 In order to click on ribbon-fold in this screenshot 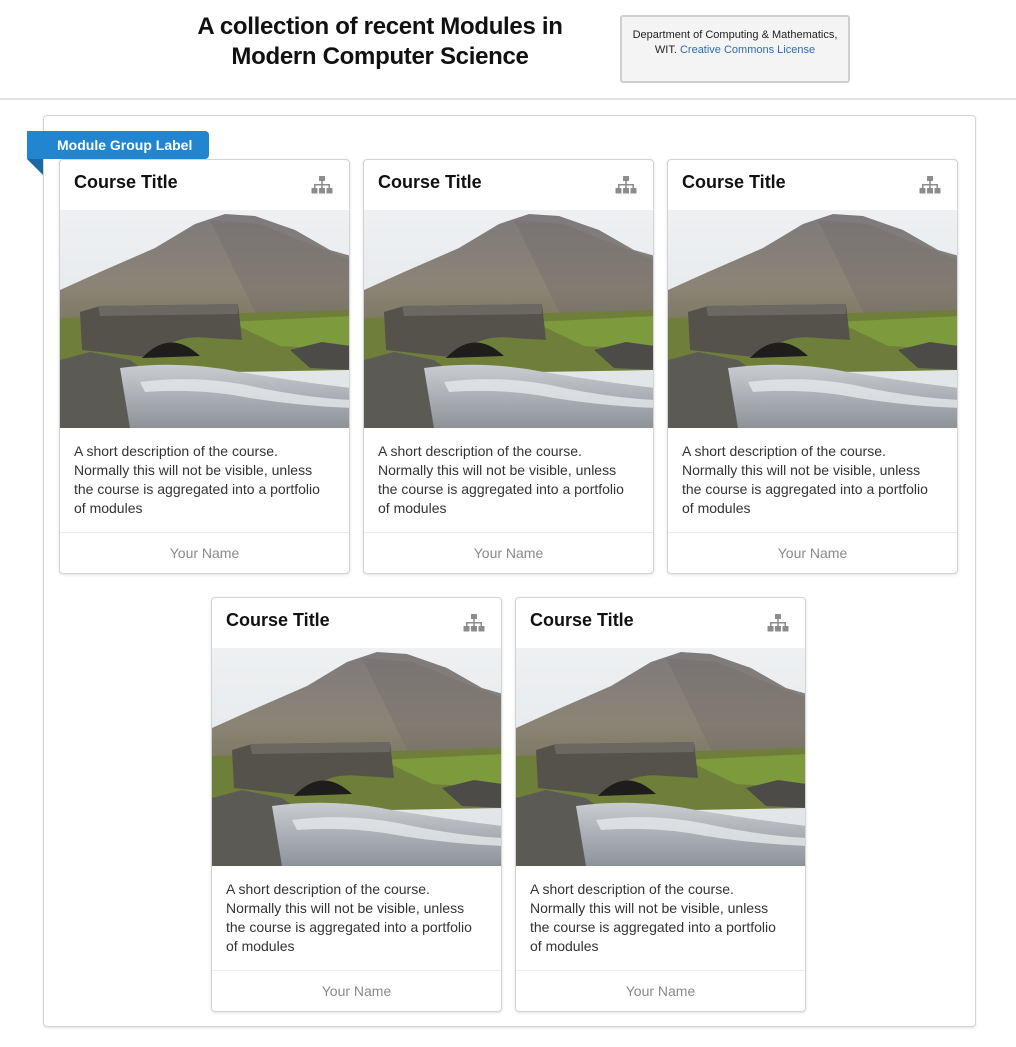, I will do `click(35, 167)`.